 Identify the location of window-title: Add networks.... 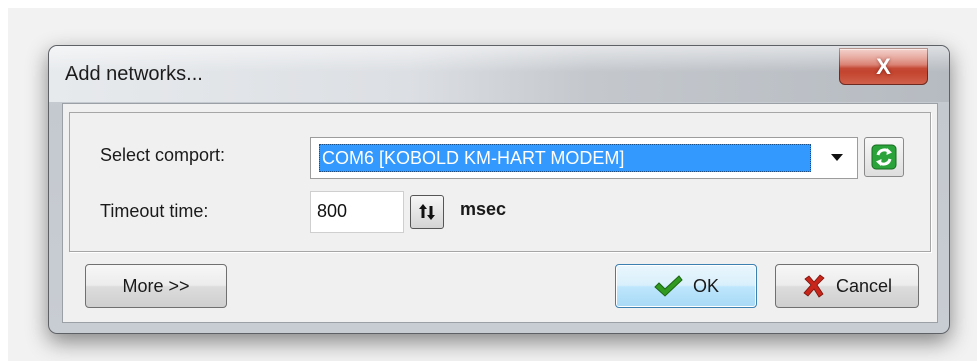
(134, 74).